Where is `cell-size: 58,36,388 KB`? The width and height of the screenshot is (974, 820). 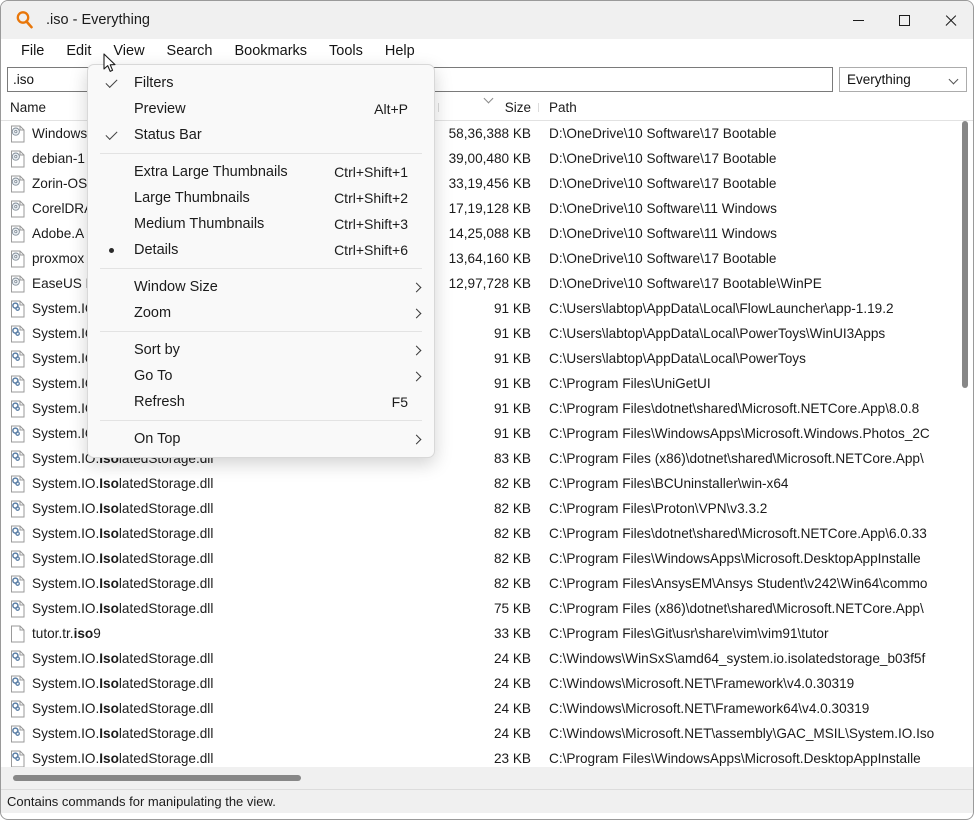 cell-size: 58,36,388 KB is located at coordinates (489, 133).